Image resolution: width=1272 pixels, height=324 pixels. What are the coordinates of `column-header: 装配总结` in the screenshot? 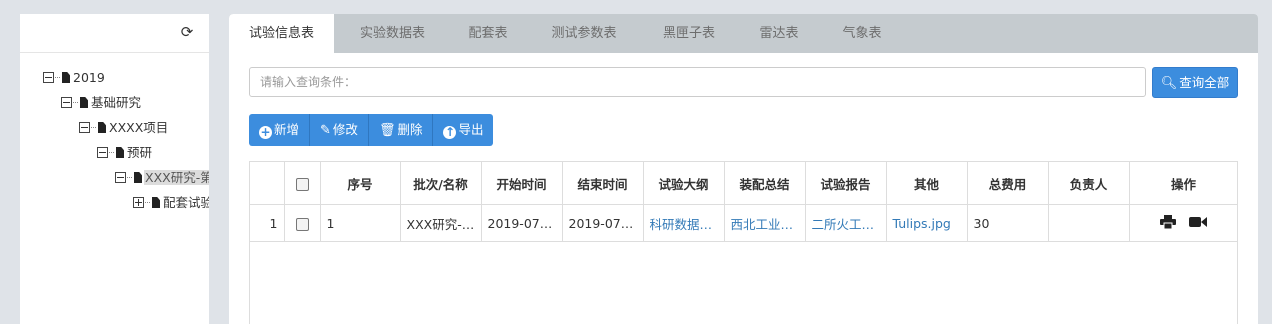 It's located at (764, 183).